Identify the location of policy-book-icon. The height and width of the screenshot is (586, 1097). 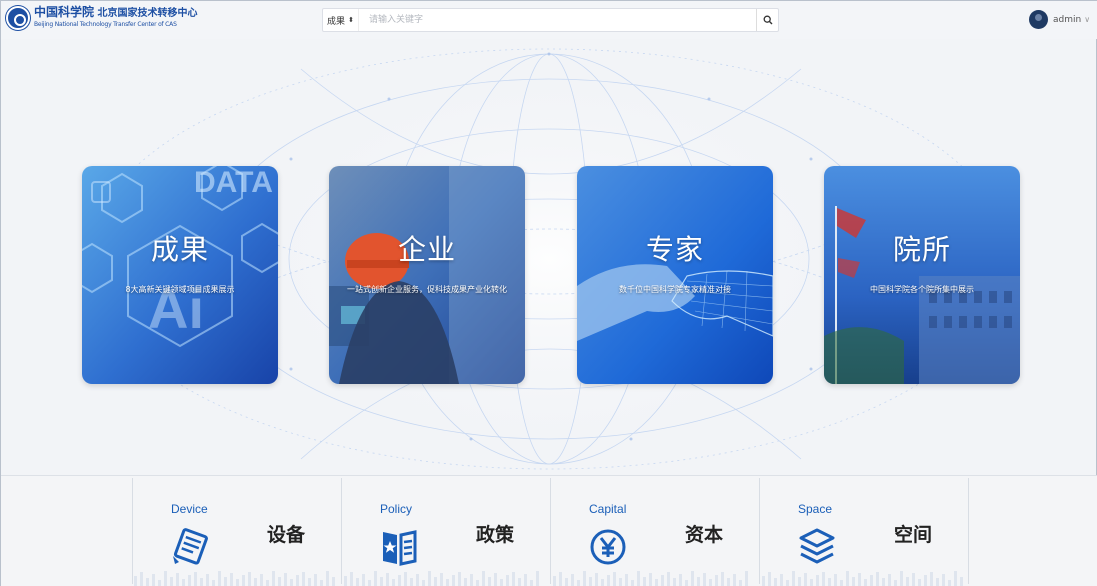
(400, 548).